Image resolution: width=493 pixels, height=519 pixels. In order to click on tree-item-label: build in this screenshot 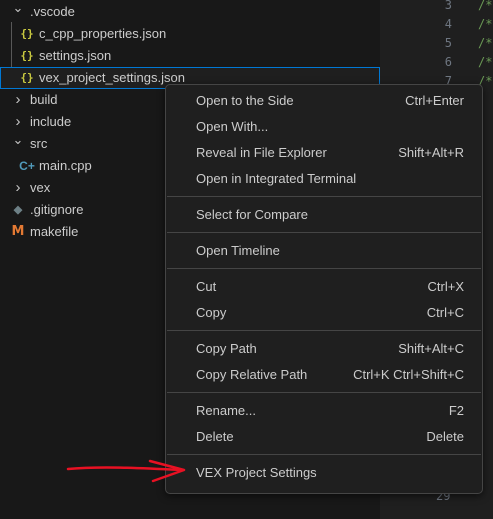, I will do `click(44, 99)`.